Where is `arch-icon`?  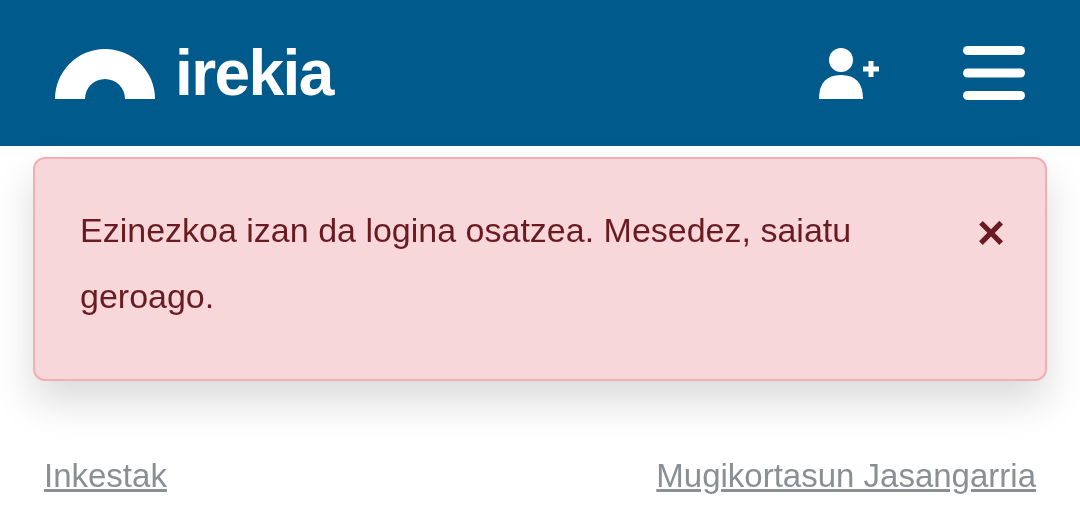 arch-icon is located at coordinates (105, 73).